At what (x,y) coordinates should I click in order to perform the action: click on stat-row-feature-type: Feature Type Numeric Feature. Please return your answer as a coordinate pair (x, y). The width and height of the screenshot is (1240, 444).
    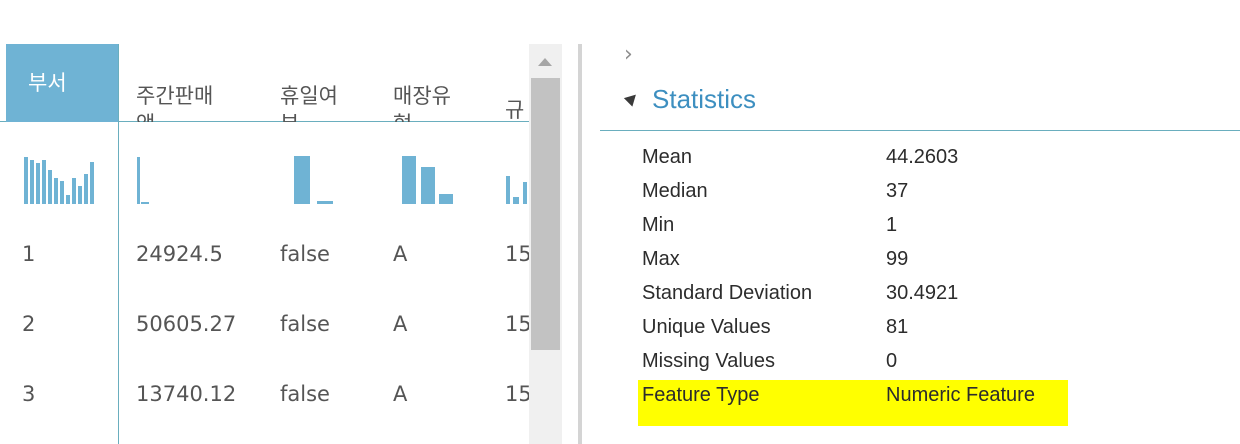
    Looking at the image, I should click on (937, 397).